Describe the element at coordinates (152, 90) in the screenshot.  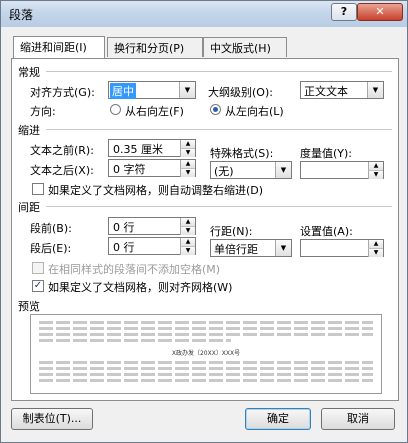
I see `alignment-select: 居中 ▼` at that location.